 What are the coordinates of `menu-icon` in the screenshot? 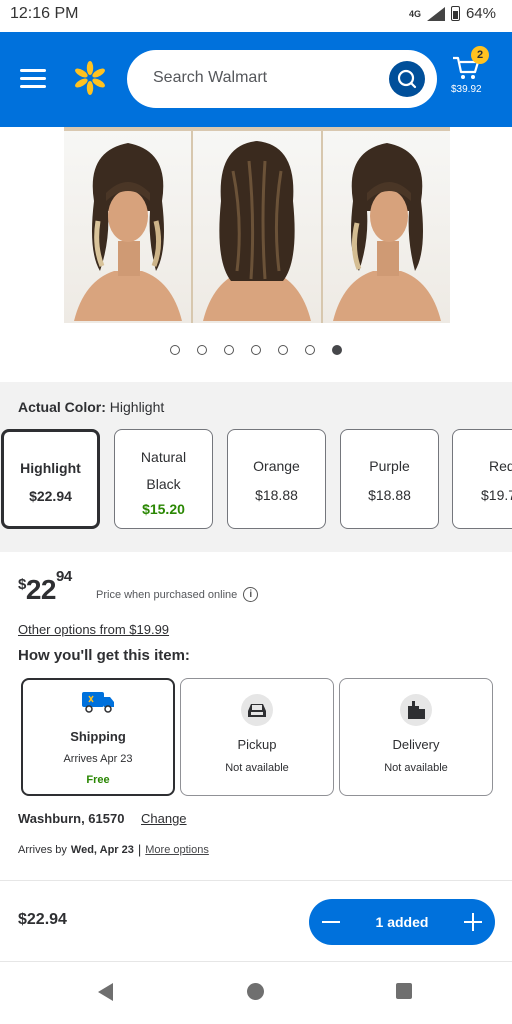 It's located at (33, 79).